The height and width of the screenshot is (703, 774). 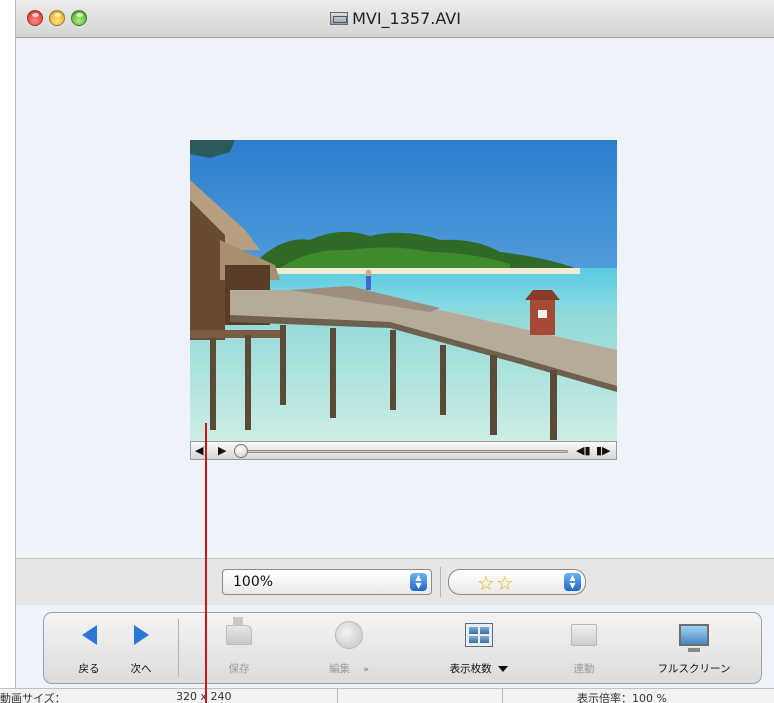 I want to click on step-forward-button: ▮▶, so click(x=603, y=451).